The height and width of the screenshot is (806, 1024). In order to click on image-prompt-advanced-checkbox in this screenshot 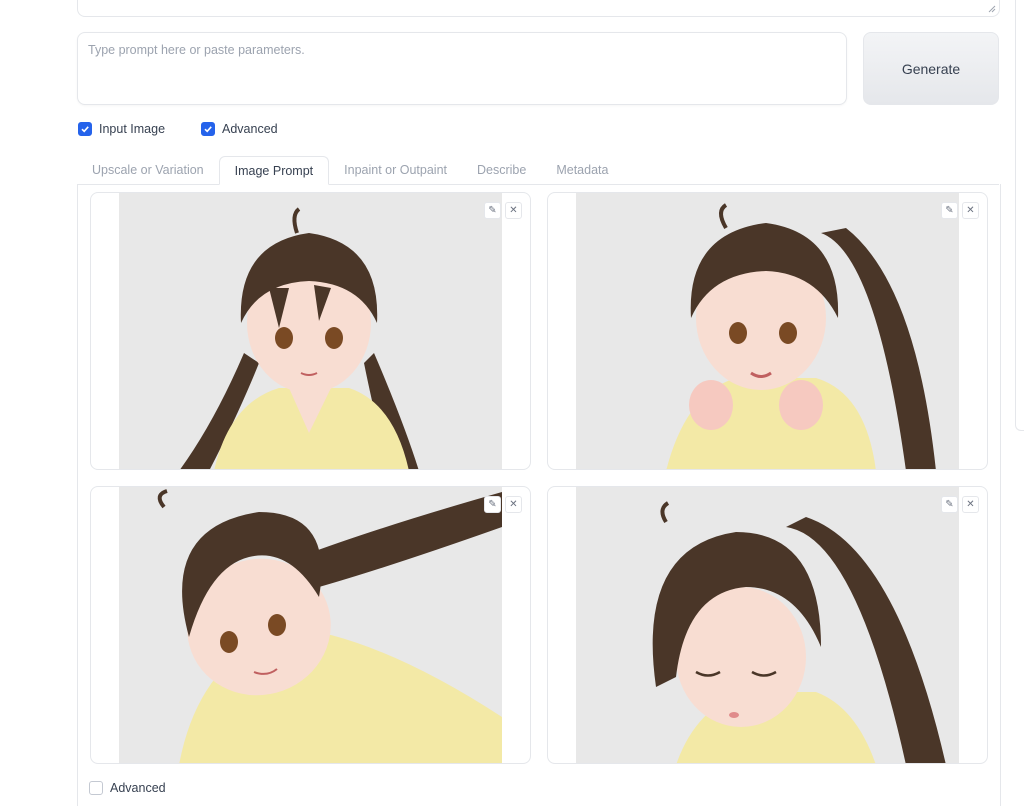, I will do `click(96, 788)`.